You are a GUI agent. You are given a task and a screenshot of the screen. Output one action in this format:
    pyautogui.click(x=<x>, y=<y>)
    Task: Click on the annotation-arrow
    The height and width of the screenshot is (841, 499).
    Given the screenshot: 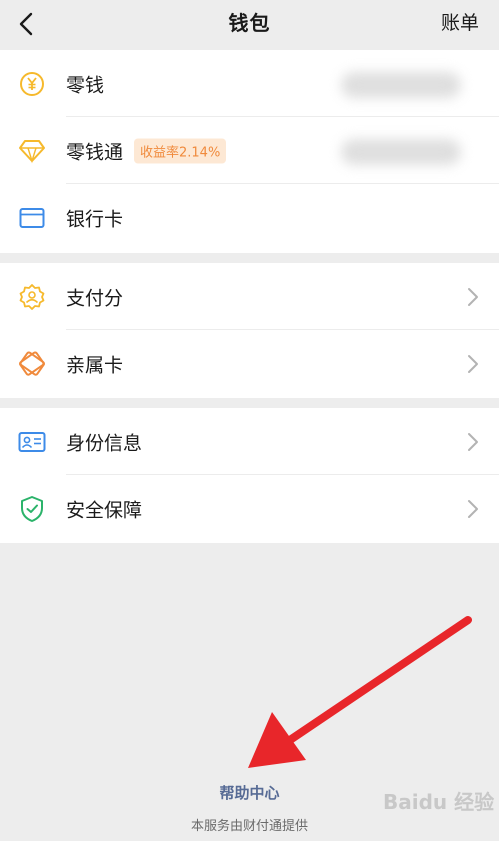 What is the action you would take?
    pyautogui.click(x=360, y=692)
    